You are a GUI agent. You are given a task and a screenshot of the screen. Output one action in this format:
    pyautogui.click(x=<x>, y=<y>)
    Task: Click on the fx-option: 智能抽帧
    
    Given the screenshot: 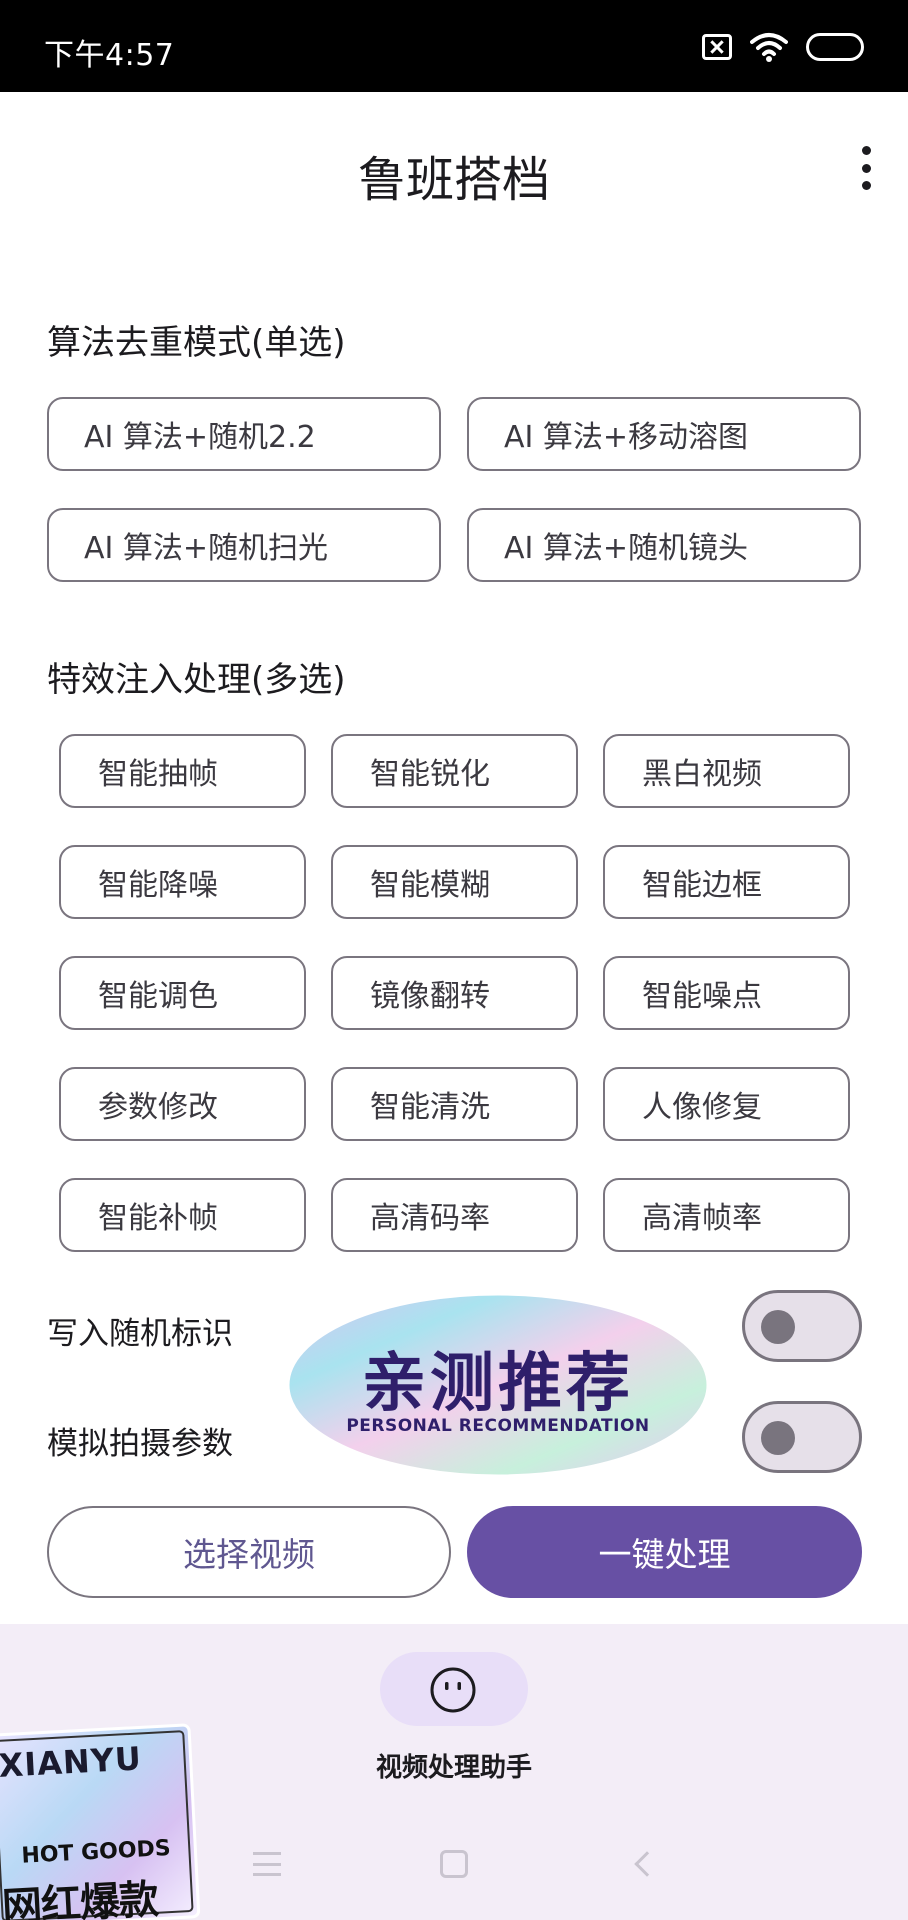 What is the action you would take?
    pyautogui.click(x=182, y=771)
    